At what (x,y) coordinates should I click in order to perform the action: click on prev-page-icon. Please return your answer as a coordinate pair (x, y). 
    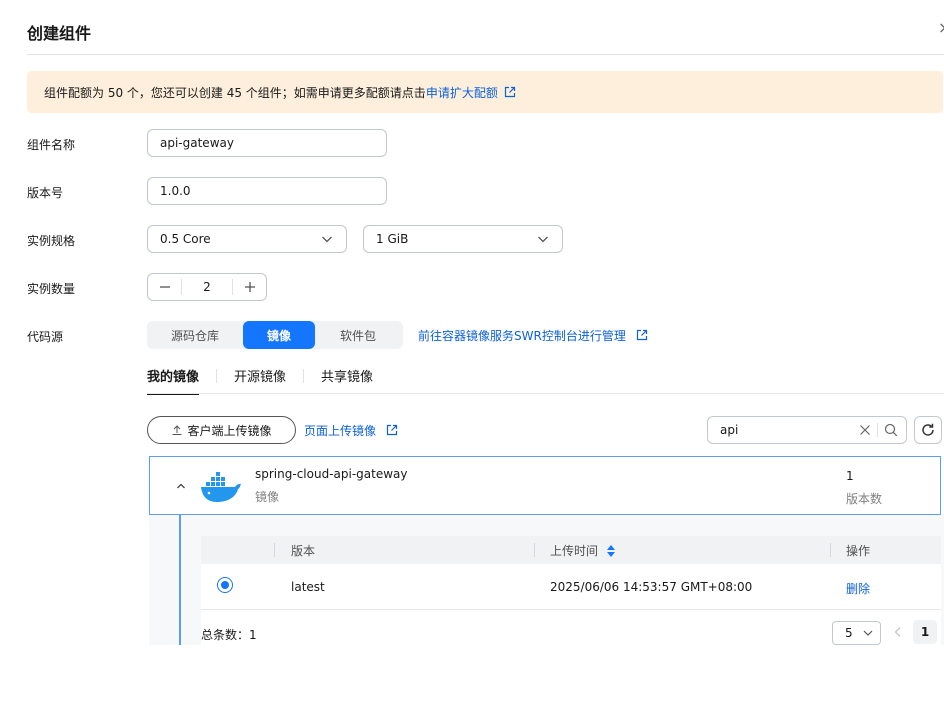
    Looking at the image, I should click on (898, 632).